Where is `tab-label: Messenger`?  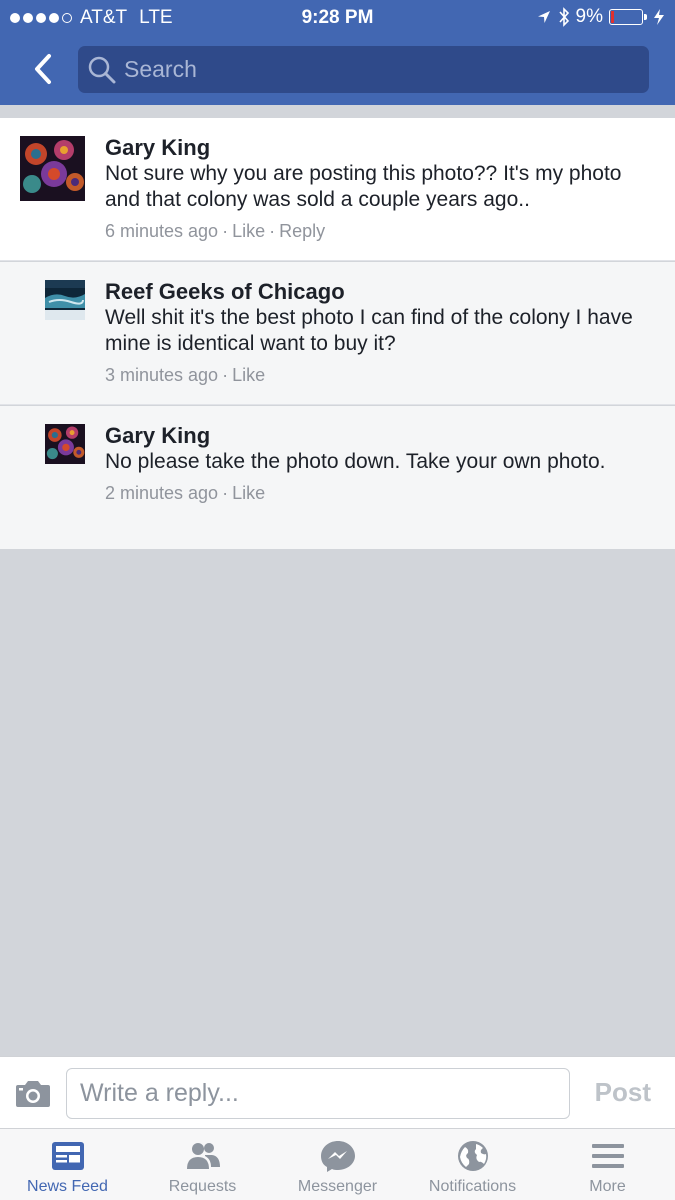
tab-label: Messenger is located at coordinates (337, 1186).